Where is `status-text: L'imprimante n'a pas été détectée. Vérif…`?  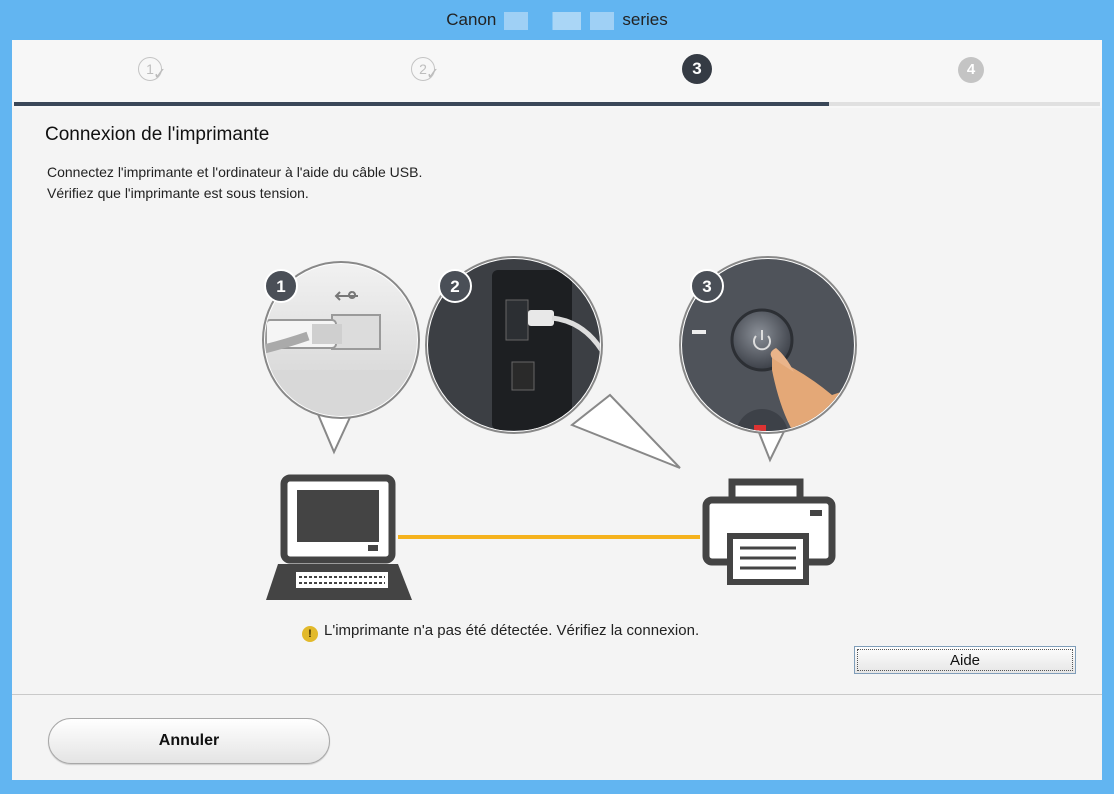
status-text: L'imprimante n'a pas été détectée. Vérif… is located at coordinates (512, 630).